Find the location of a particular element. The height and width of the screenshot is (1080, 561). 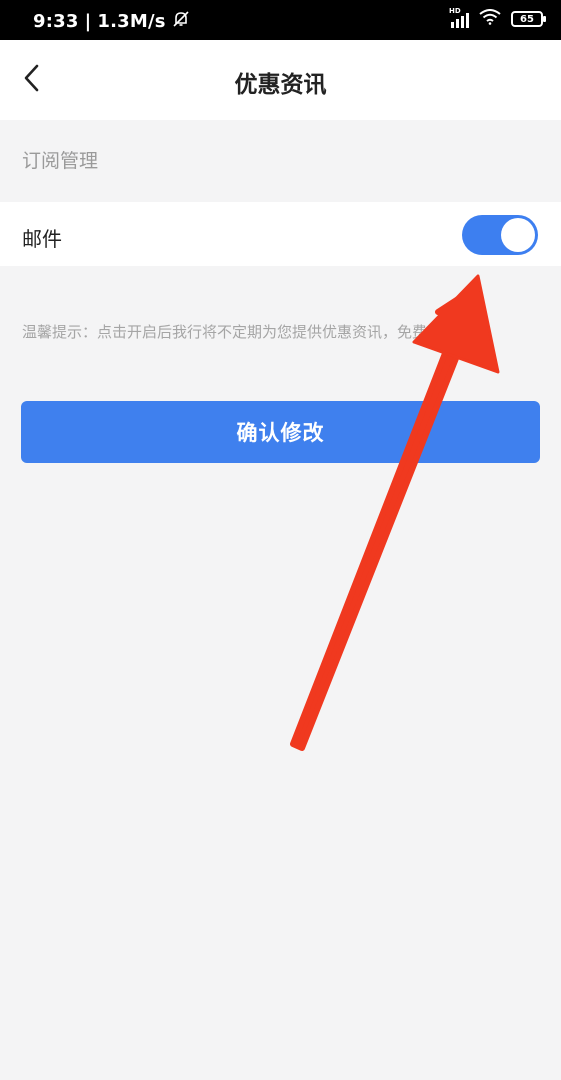

bell-muted-icon is located at coordinates (181, 21).